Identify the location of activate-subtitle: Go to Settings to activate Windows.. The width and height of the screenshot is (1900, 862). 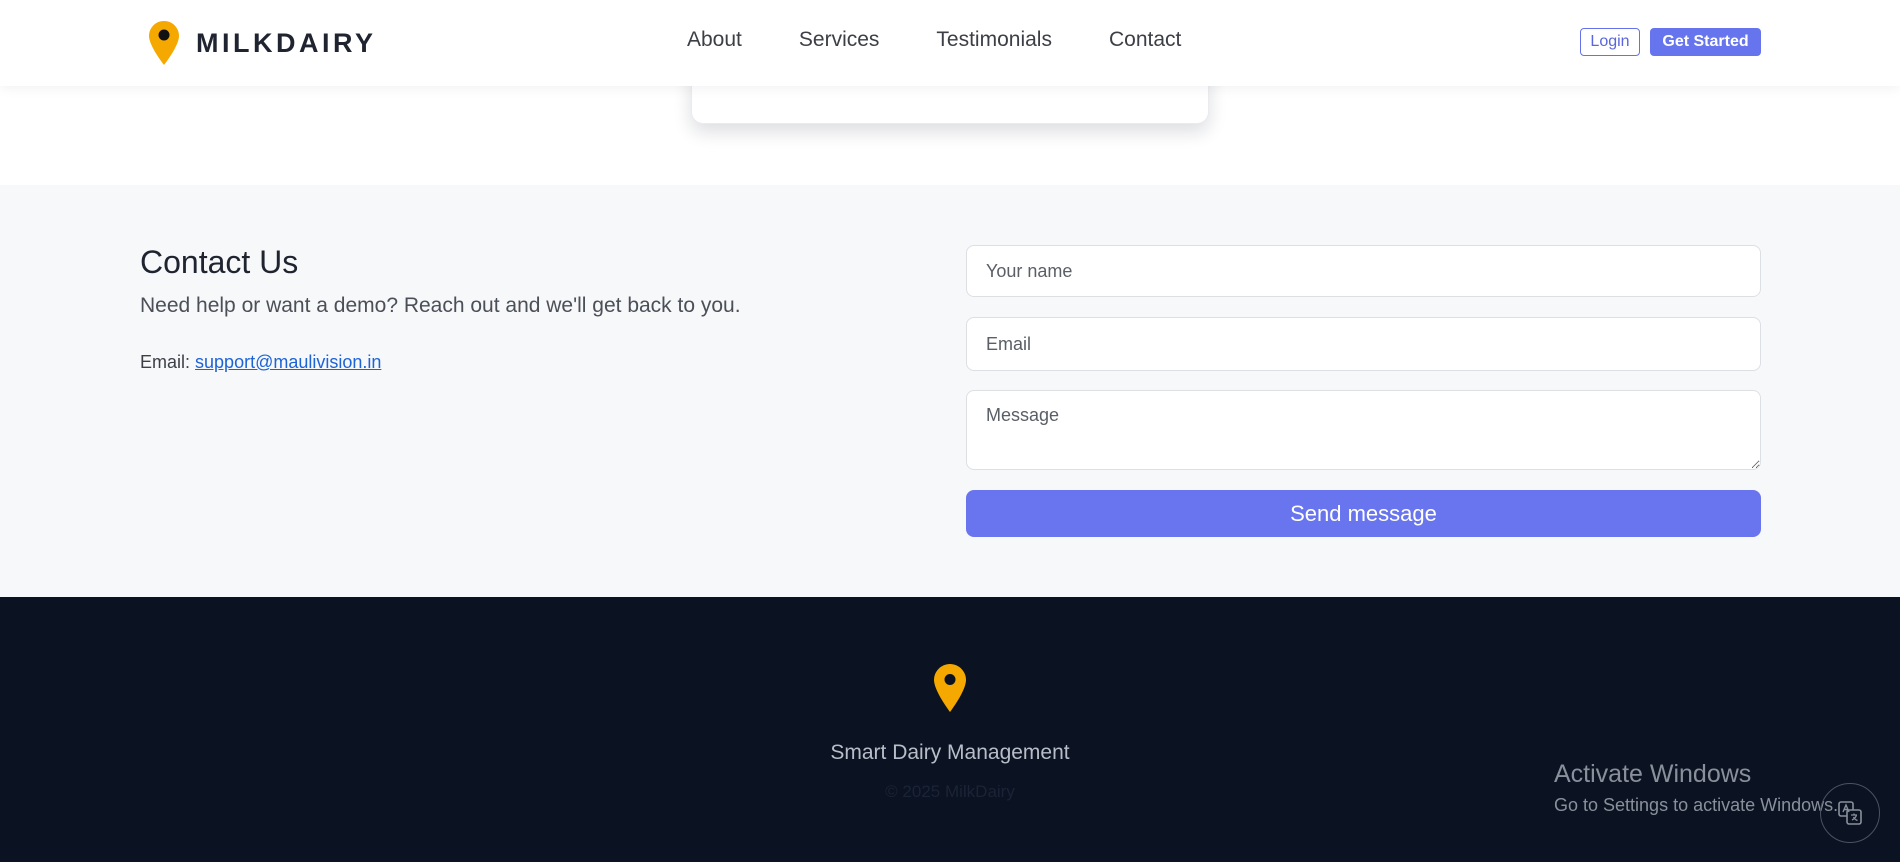
(1696, 805).